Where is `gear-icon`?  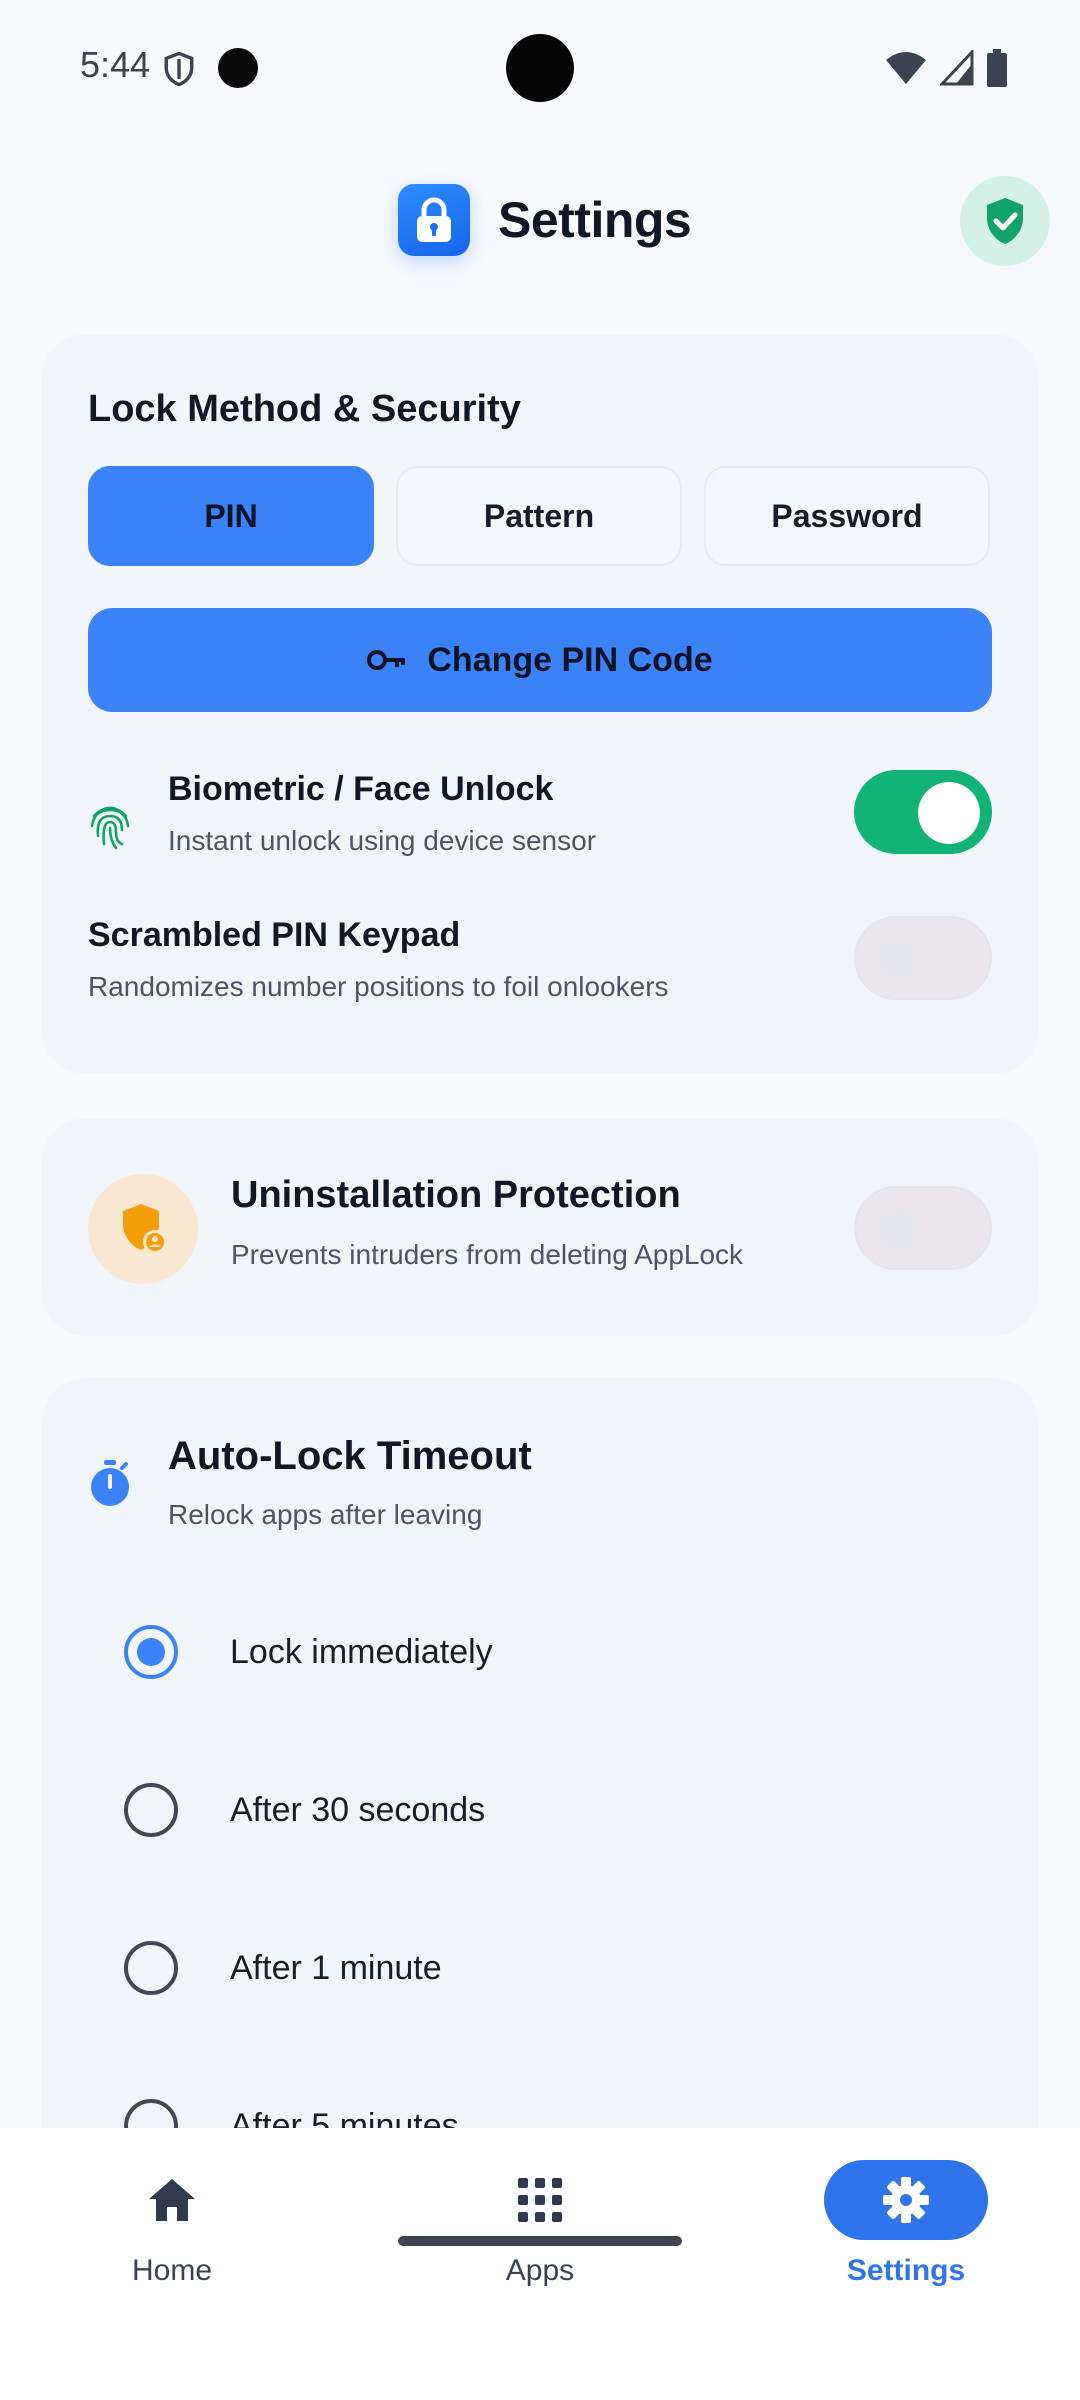
gear-icon is located at coordinates (906, 2200).